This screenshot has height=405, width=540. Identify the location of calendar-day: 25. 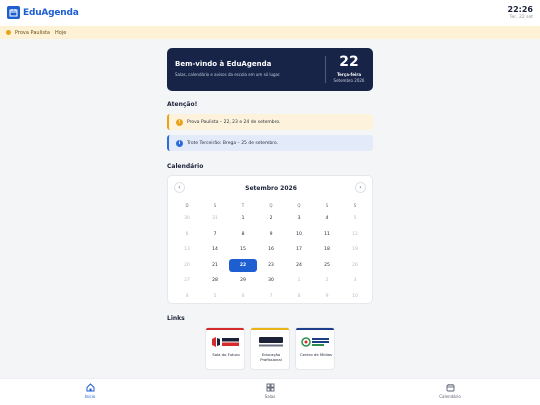
(327, 266).